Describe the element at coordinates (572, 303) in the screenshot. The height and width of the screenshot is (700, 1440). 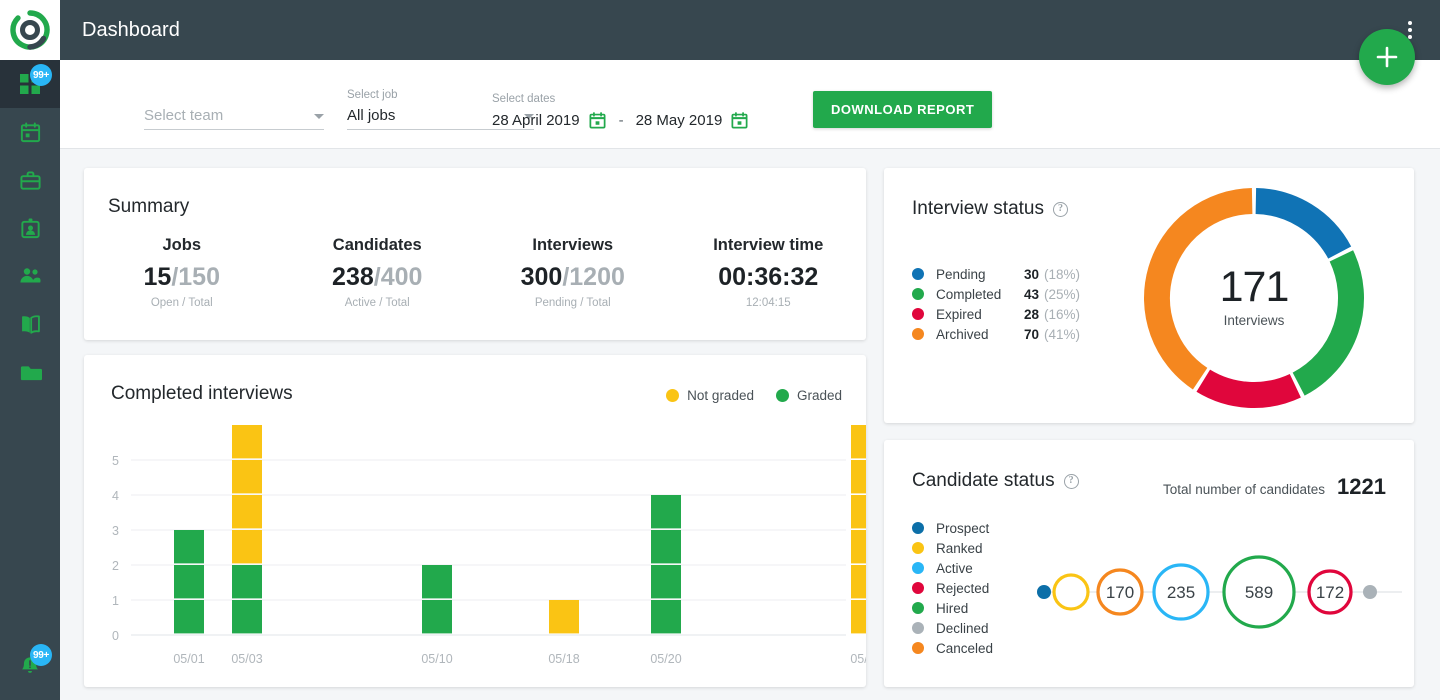
I see `summary-stat-sub: Pending / Total` at that location.